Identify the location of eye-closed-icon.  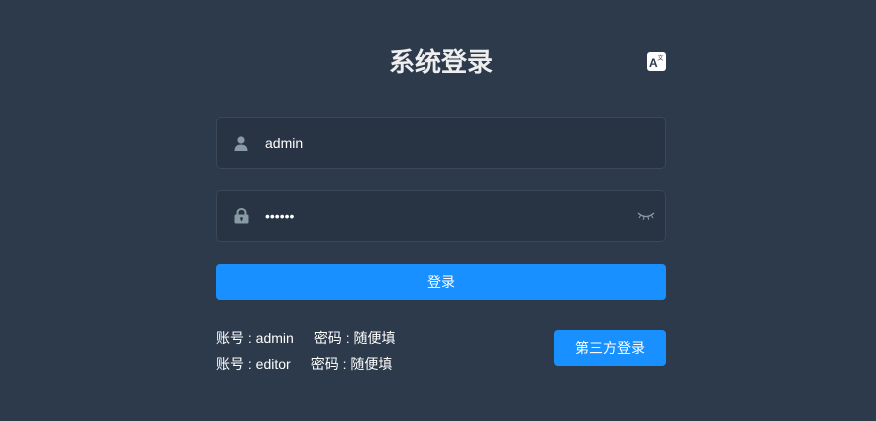
(646, 216).